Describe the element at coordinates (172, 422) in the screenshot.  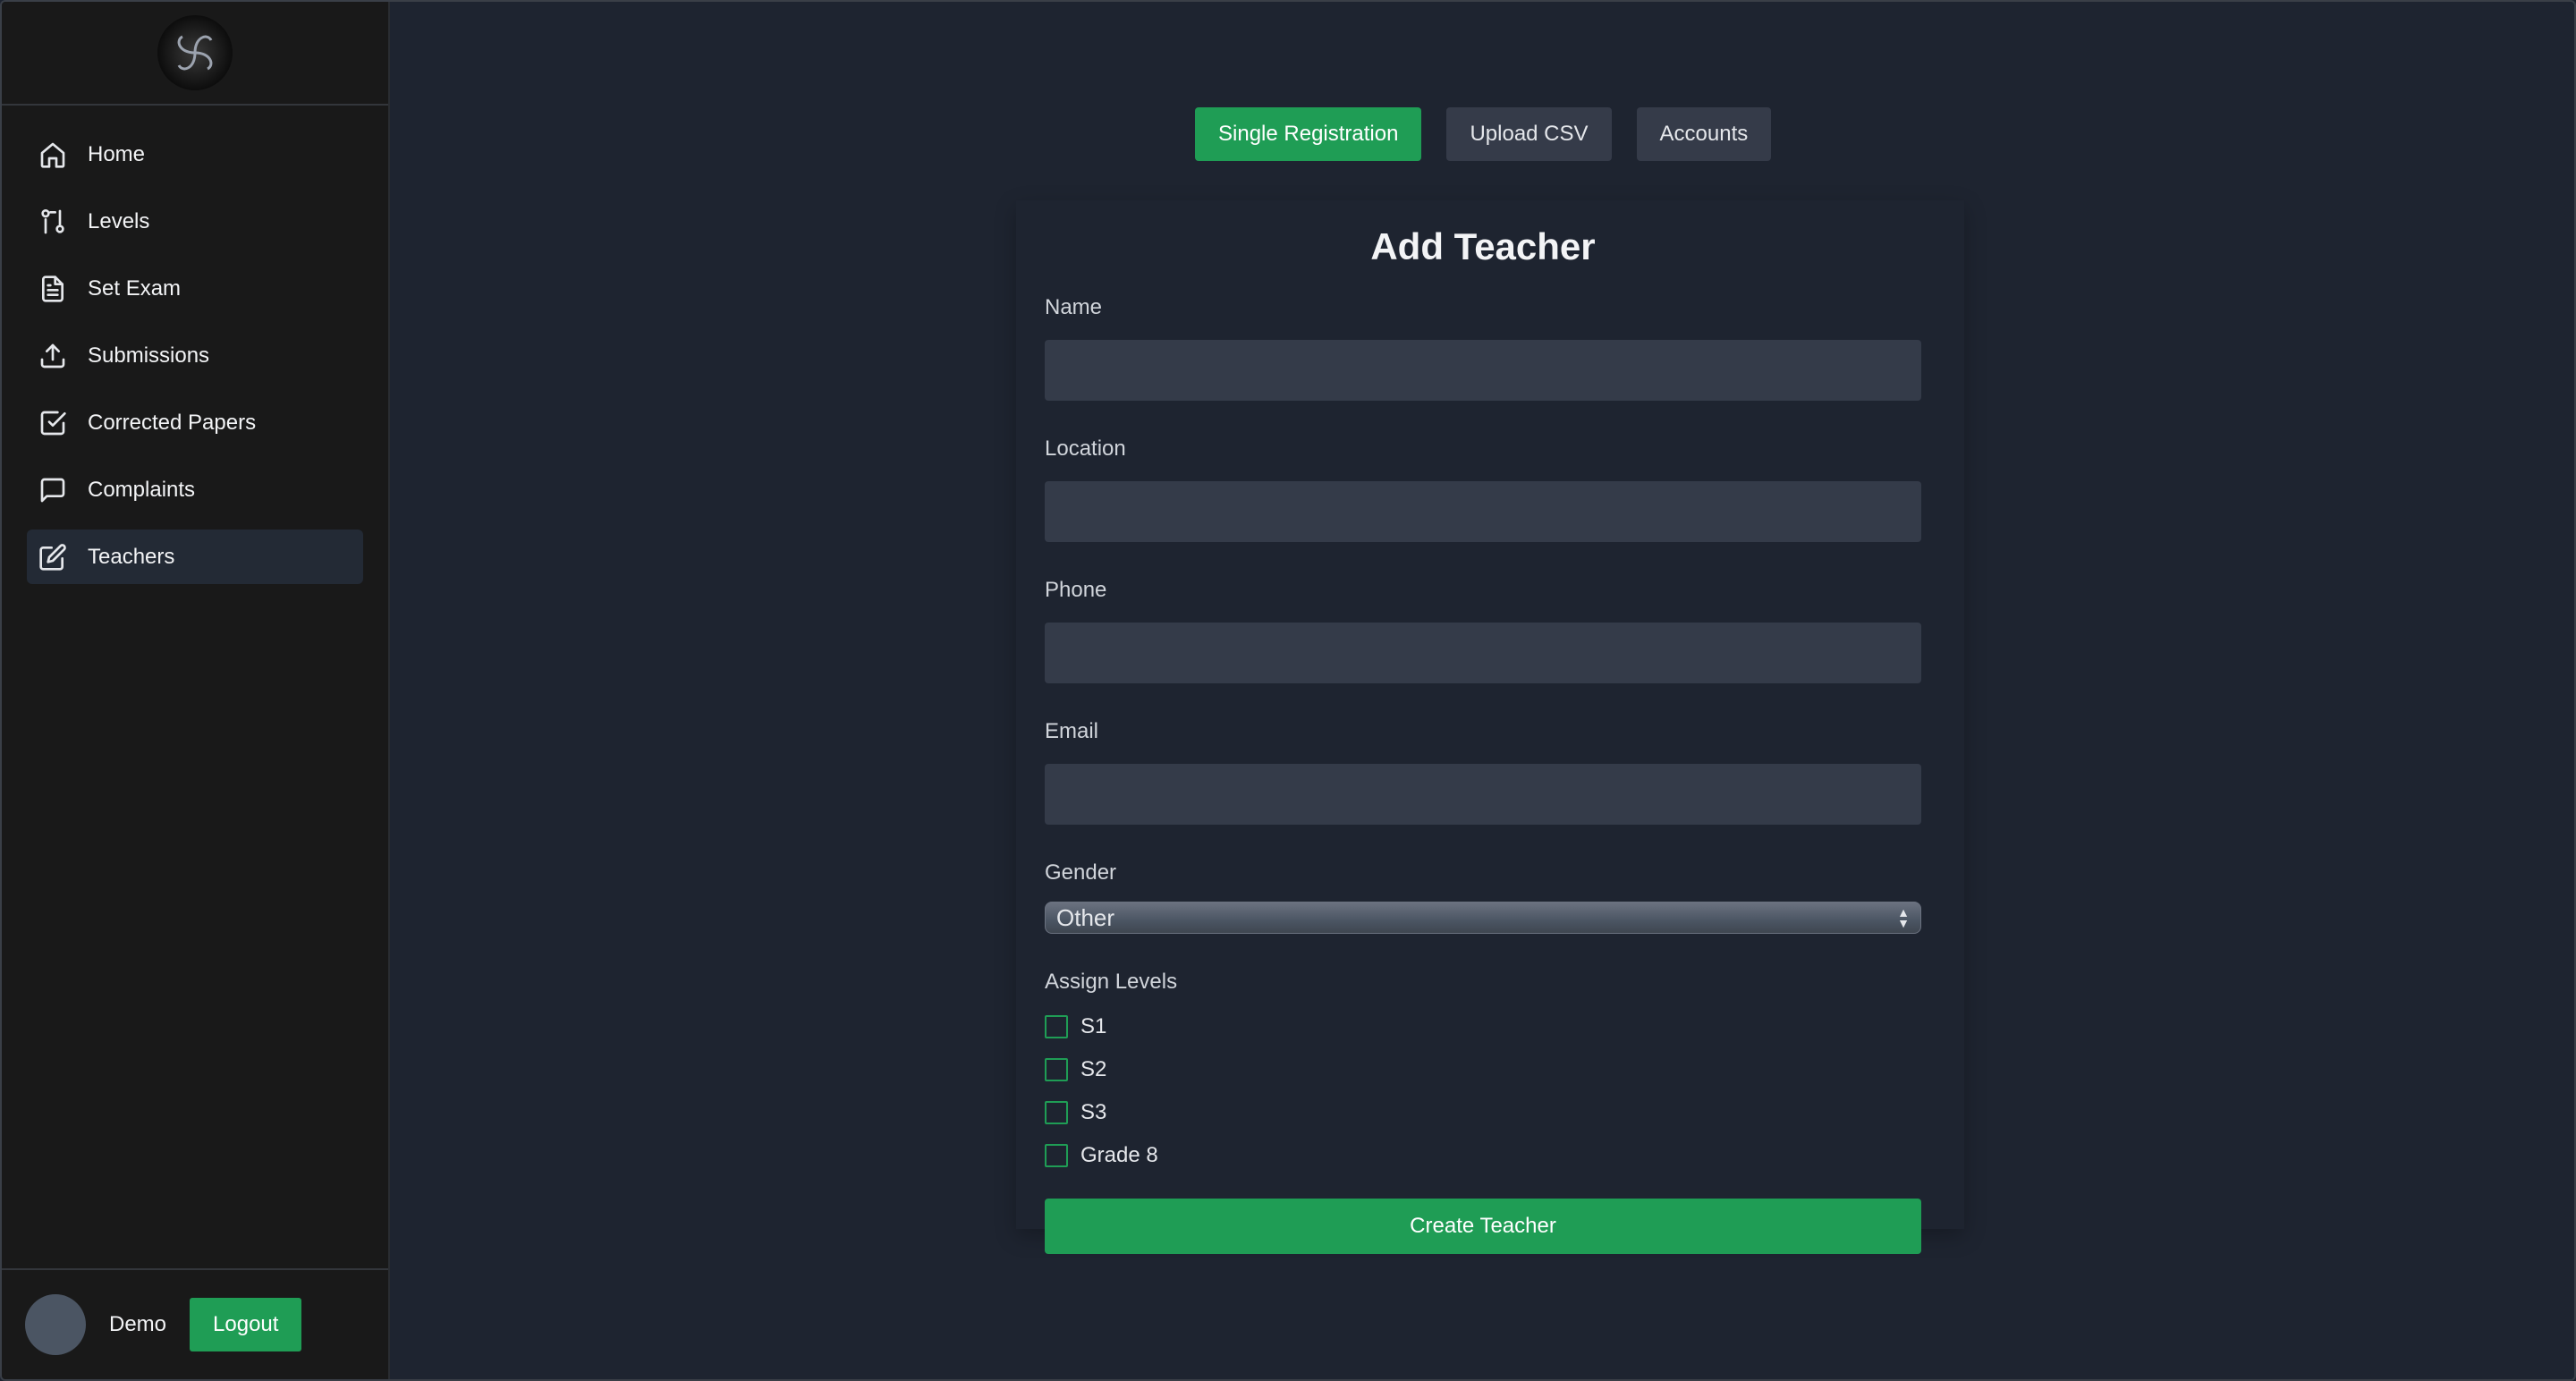
I see `sidebar-item-label: Corrected Papers` at that location.